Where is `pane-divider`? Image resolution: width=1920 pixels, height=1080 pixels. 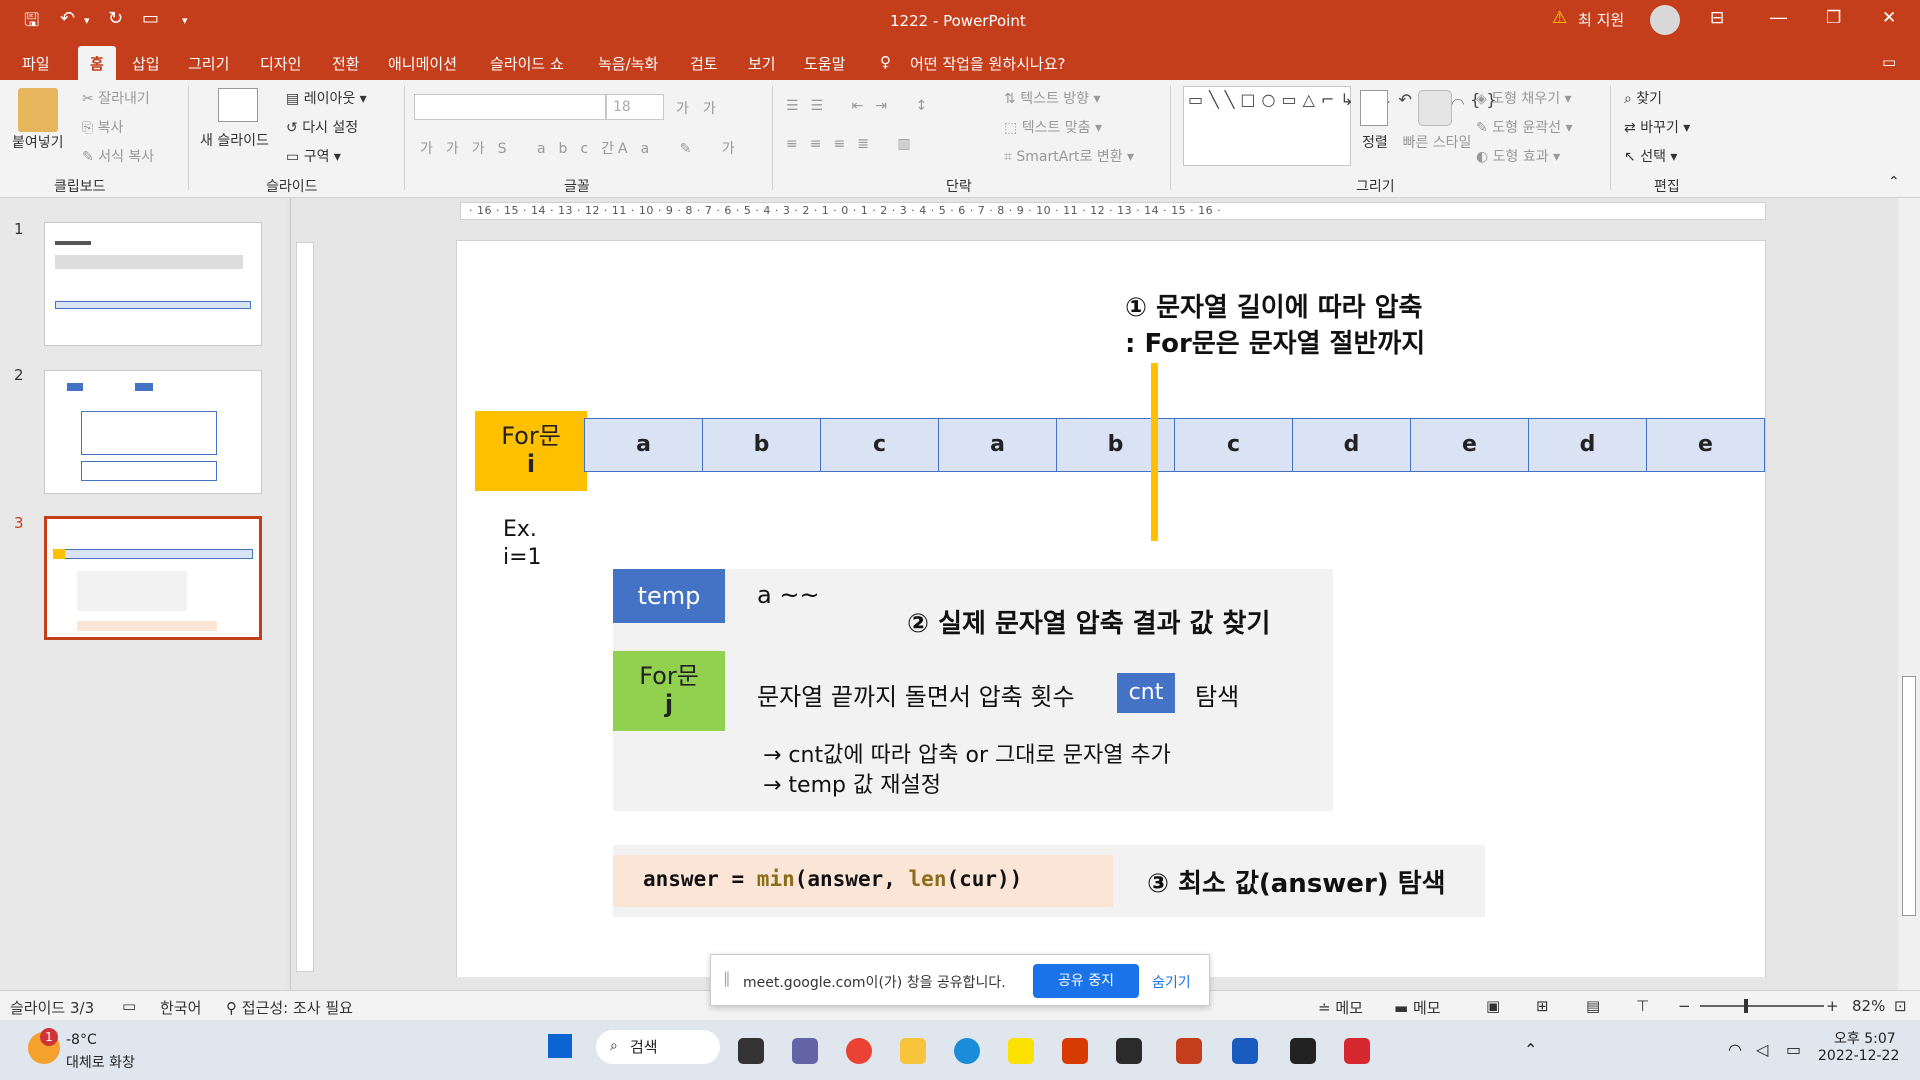
pane-divider is located at coordinates (290, 594).